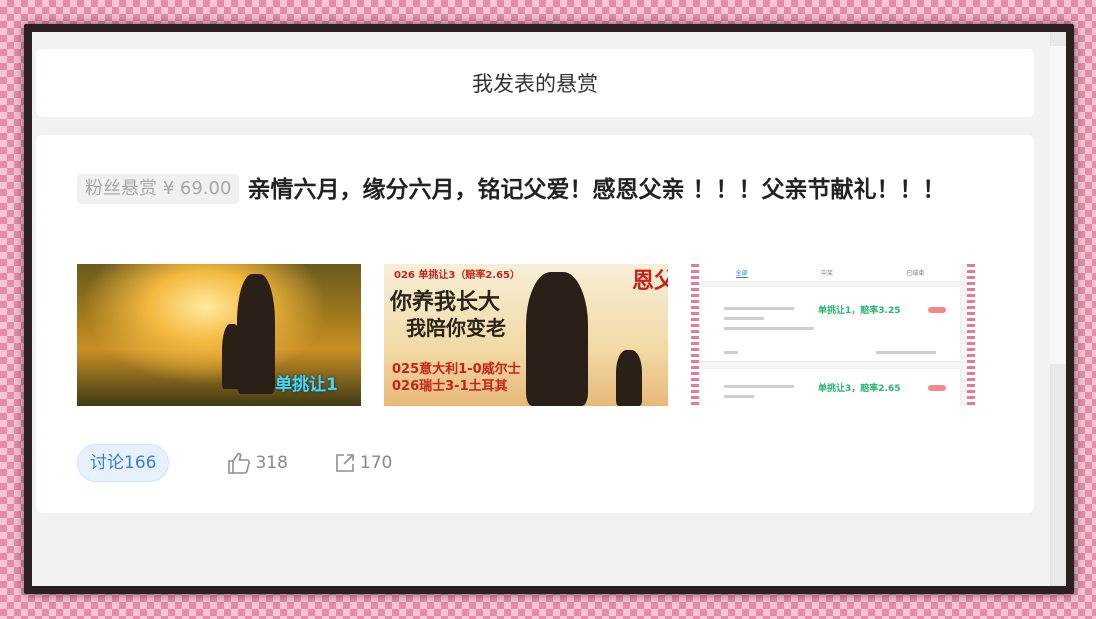 Image resolution: width=1096 pixels, height=619 pixels. Describe the element at coordinates (859, 311) in the screenshot. I see `mini-odds-text: 单挑让1，赔率3.25` at that location.